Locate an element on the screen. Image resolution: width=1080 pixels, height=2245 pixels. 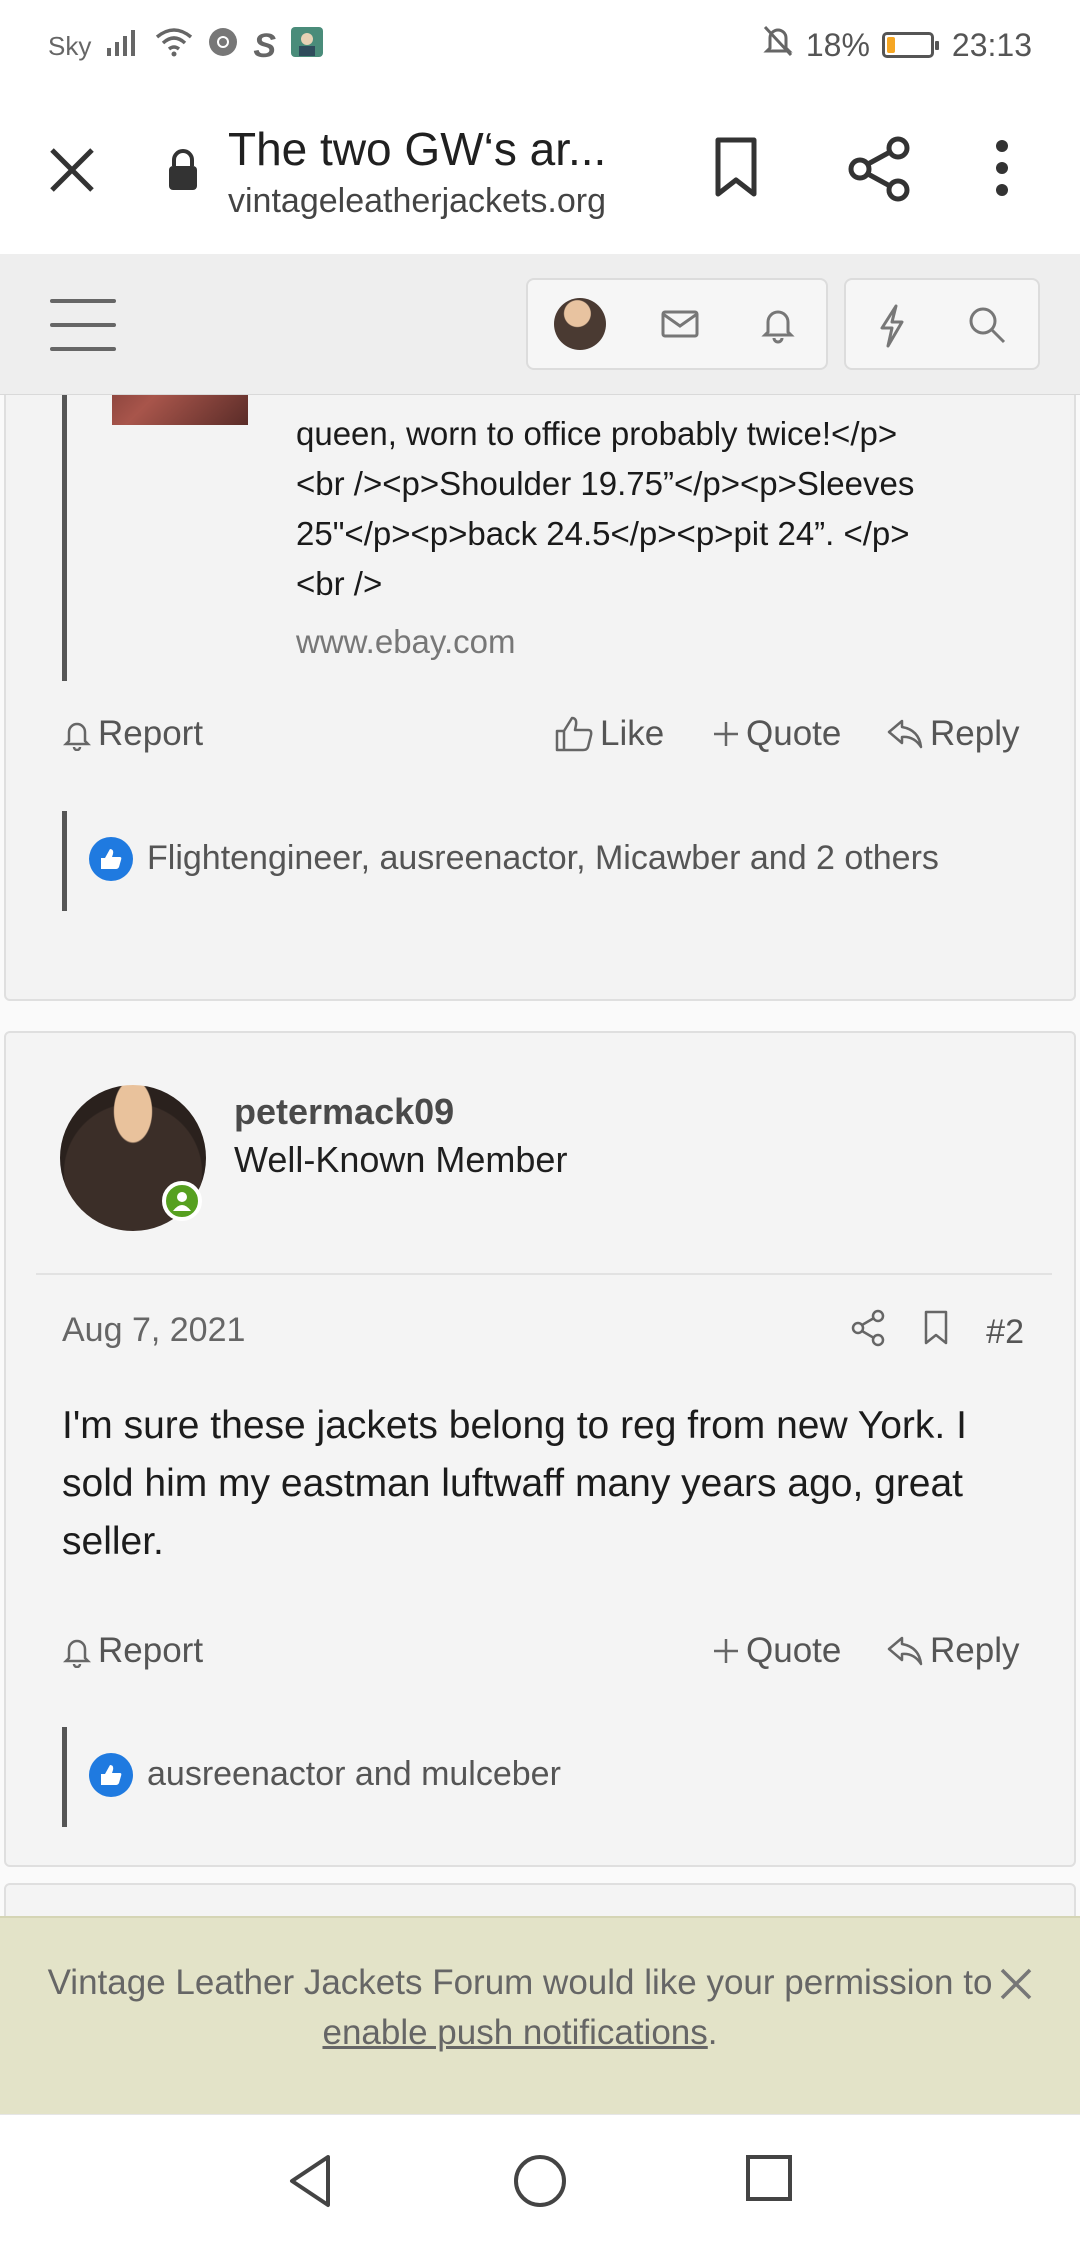
post-number: #2 is located at coordinates (1005, 1332).